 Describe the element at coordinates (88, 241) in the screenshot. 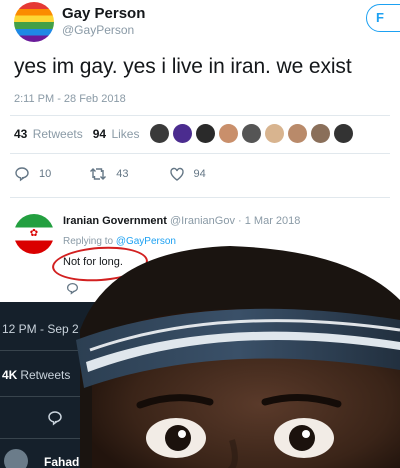

I see `replying-prefix: Replying to` at that location.